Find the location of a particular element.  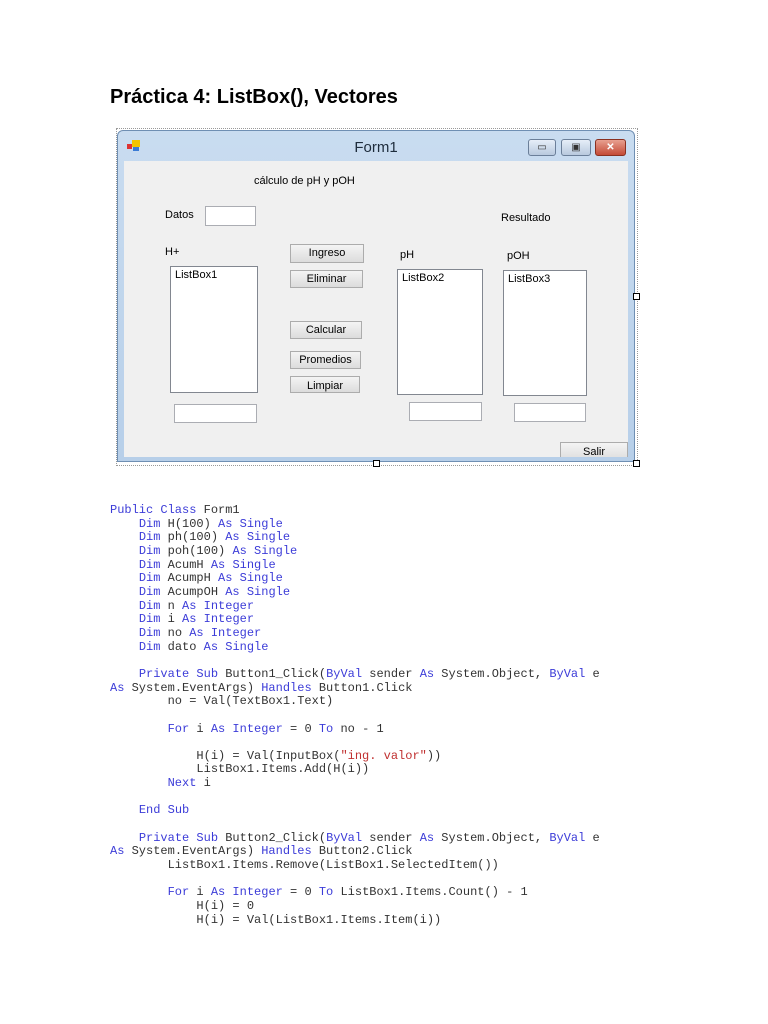

code-text: e is located at coordinates (592, 837).